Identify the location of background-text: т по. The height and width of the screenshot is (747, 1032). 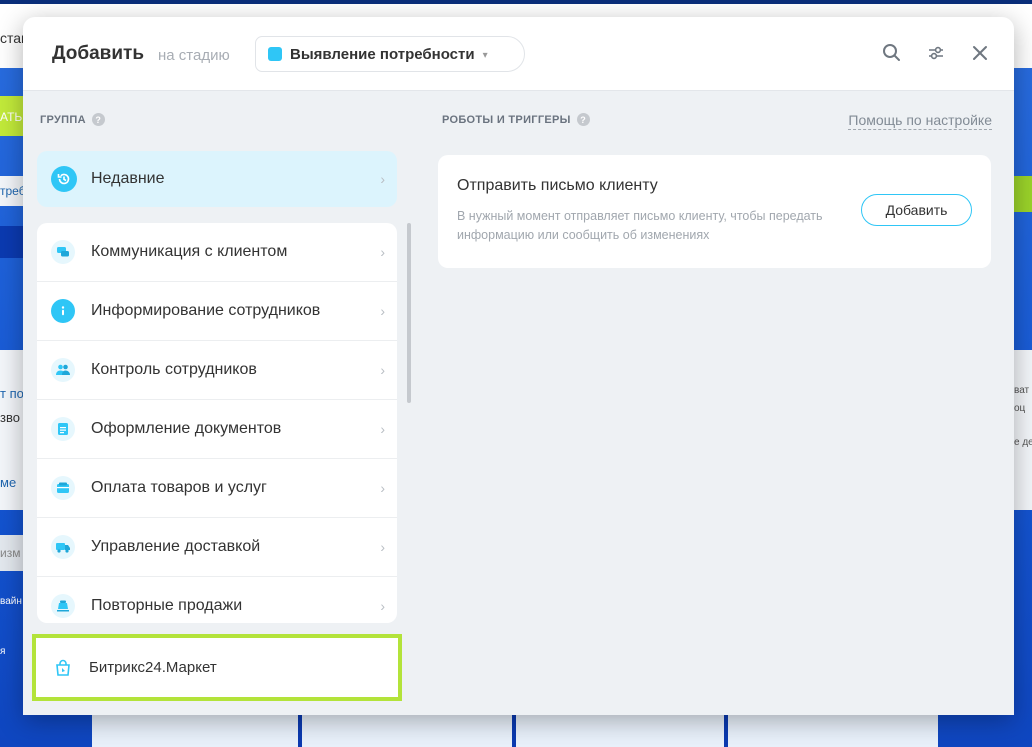
(11, 393).